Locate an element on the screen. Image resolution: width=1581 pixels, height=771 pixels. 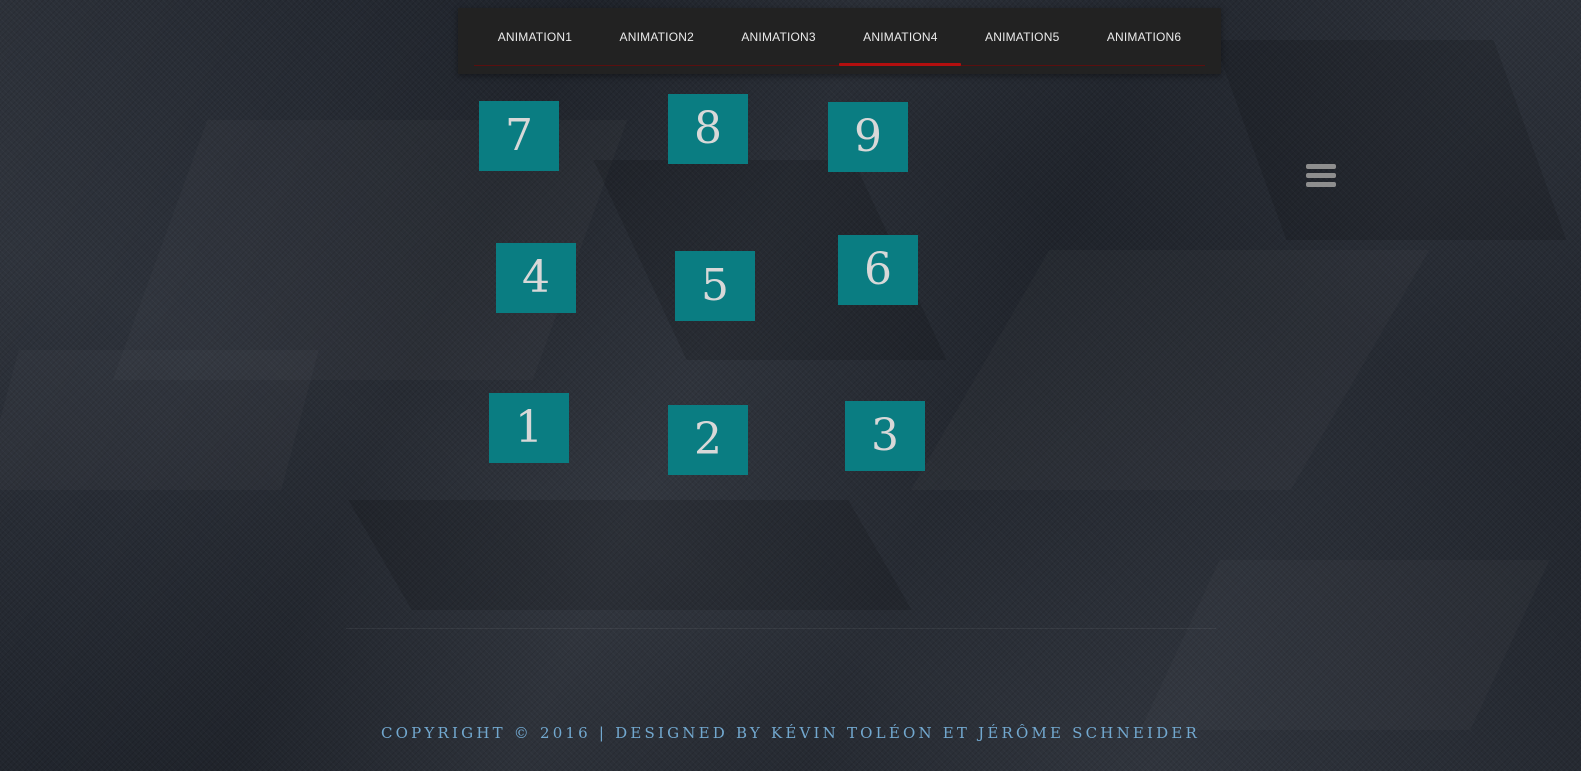
number-tile-4: 4 is located at coordinates (536, 278).